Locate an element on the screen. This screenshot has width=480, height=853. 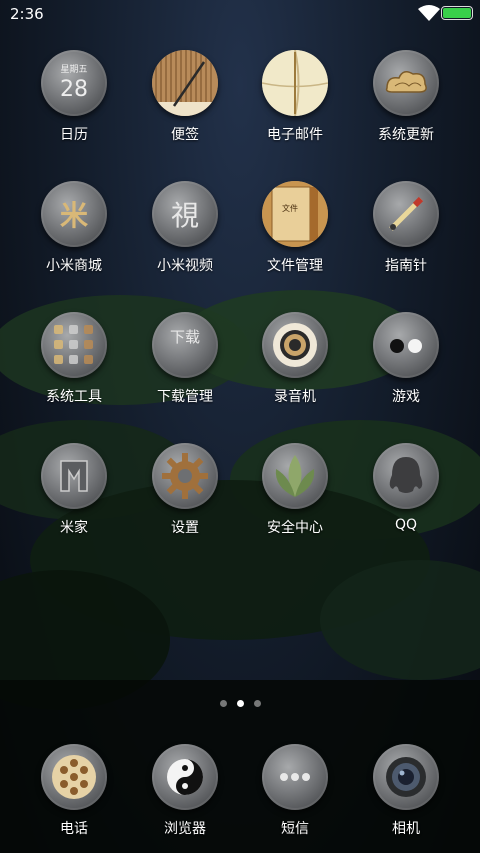
app-label: 指南针 is located at coordinates (406, 266).